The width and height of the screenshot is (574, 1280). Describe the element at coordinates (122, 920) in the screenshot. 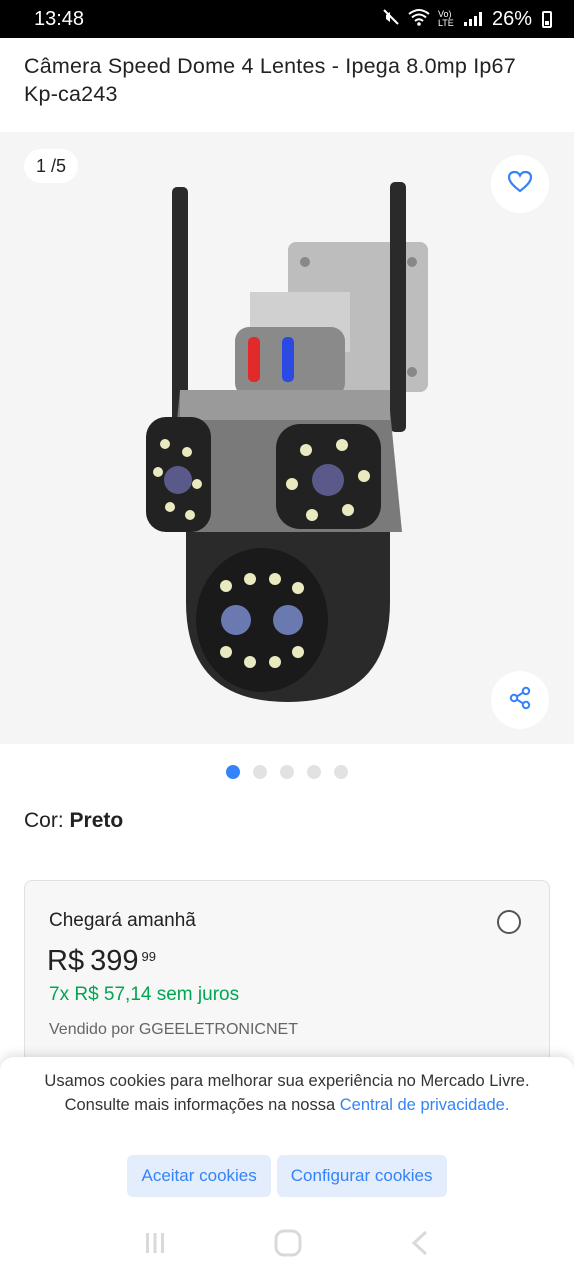

I see `delivery-info: Chegará amanhã` at that location.